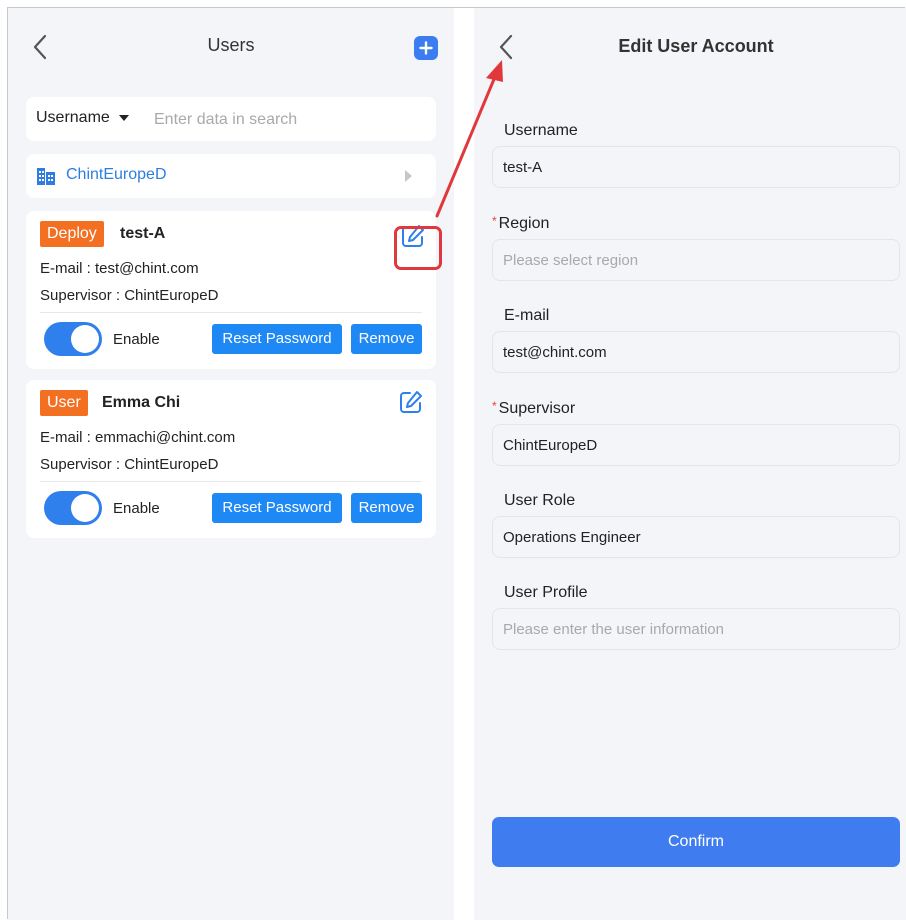  I want to click on supervisor-label-wrap: * Supervisor, so click(534, 408).